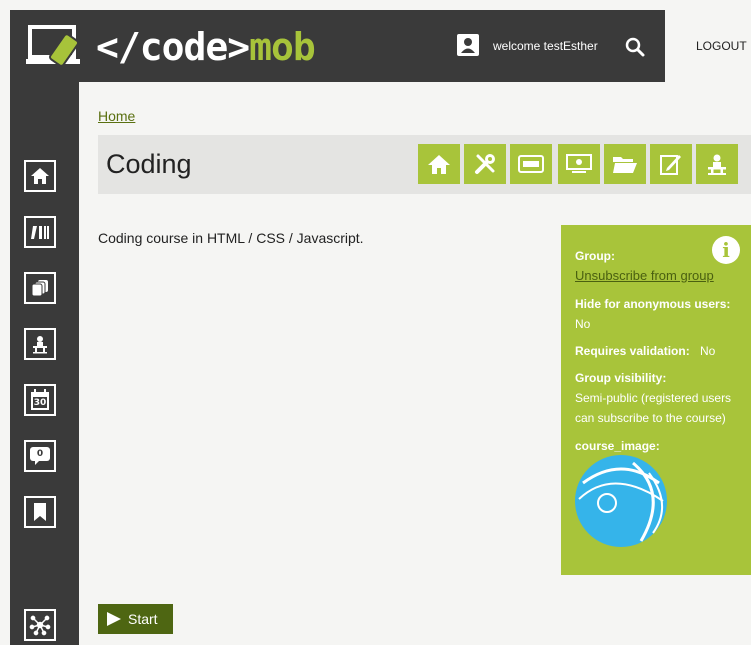 The width and height of the screenshot is (751, 645). I want to click on group-visibility-label: Group visibility:, so click(621, 378).